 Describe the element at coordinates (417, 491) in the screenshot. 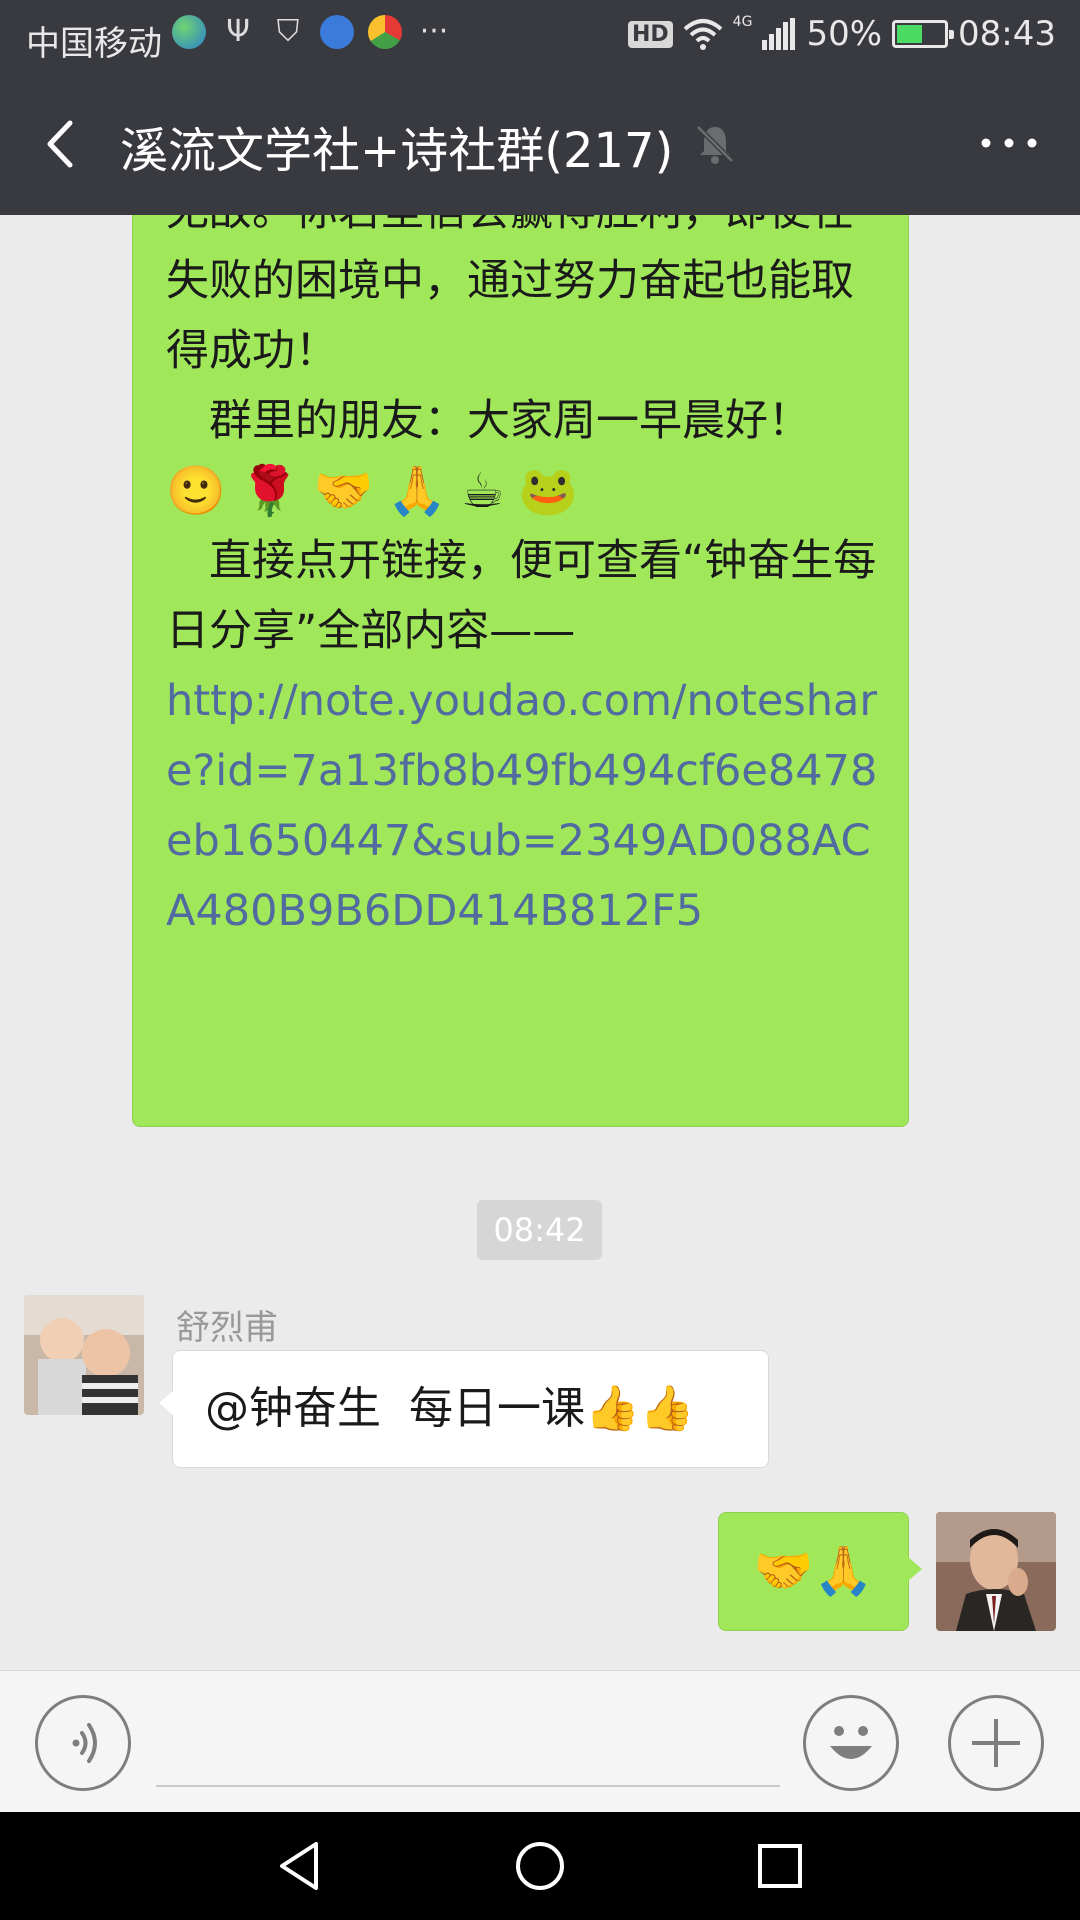

I see `pray-emoji-icon: 🙏` at that location.